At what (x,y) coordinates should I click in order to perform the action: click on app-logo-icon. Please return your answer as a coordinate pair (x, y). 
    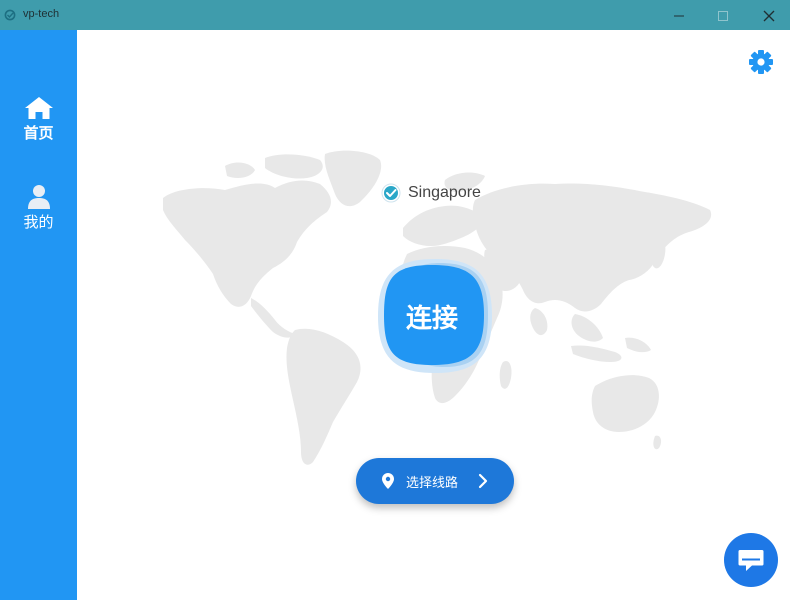
    Looking at the image, I should click on (10, 15).